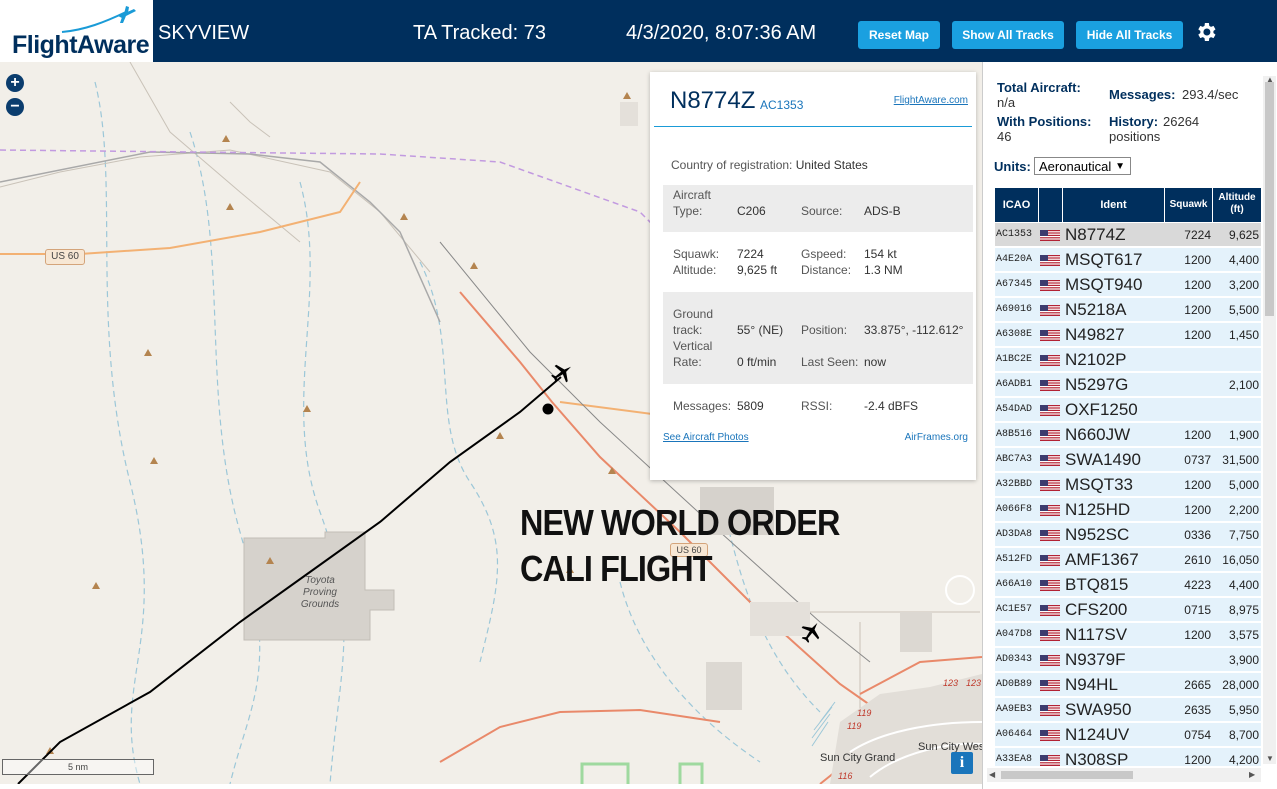 The height and width of the screenshot is (789, 1277). What do you see at coordinates (1128, 585) in the screenshot?
I see `table-row: A66A10 BTQ815 4223 4,400` at bounding box center [1128, 585].